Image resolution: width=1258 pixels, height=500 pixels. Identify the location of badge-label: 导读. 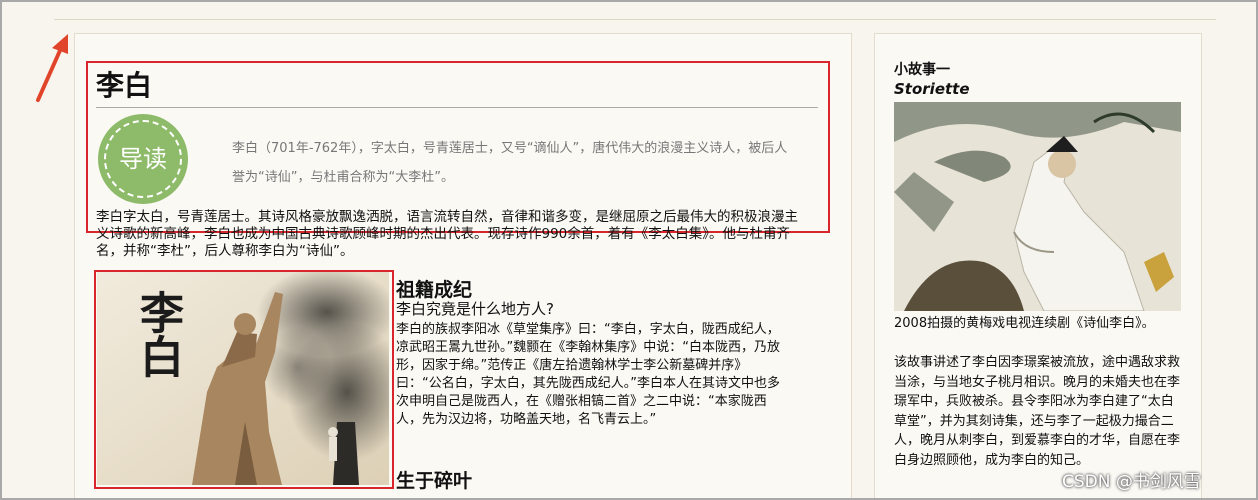
(143, 159).